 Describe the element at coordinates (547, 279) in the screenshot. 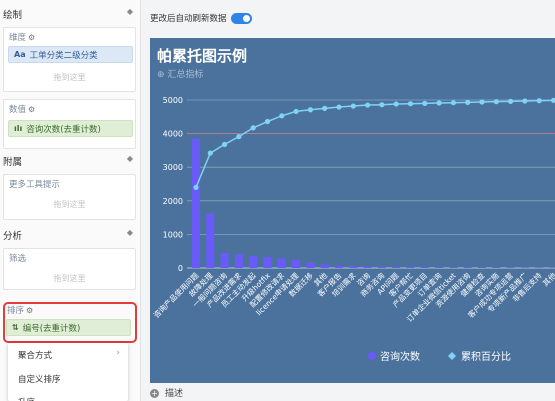

I see `x-tick-label: 其他` at that location.